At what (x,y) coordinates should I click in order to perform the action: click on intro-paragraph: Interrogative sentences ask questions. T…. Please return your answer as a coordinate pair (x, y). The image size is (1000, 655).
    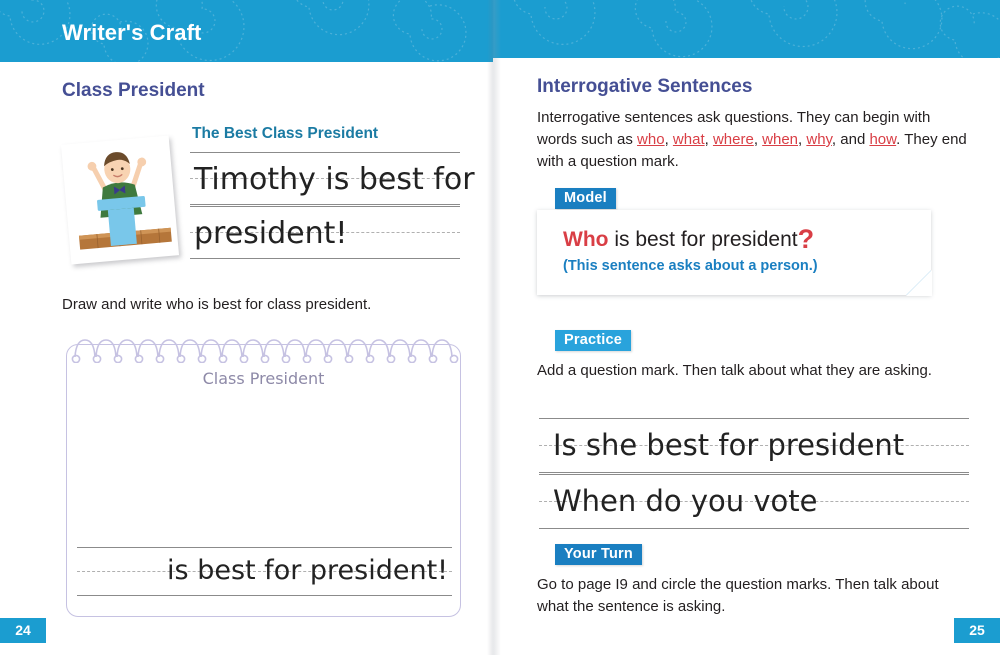
    Looking at the image, I should click on (754, 140).